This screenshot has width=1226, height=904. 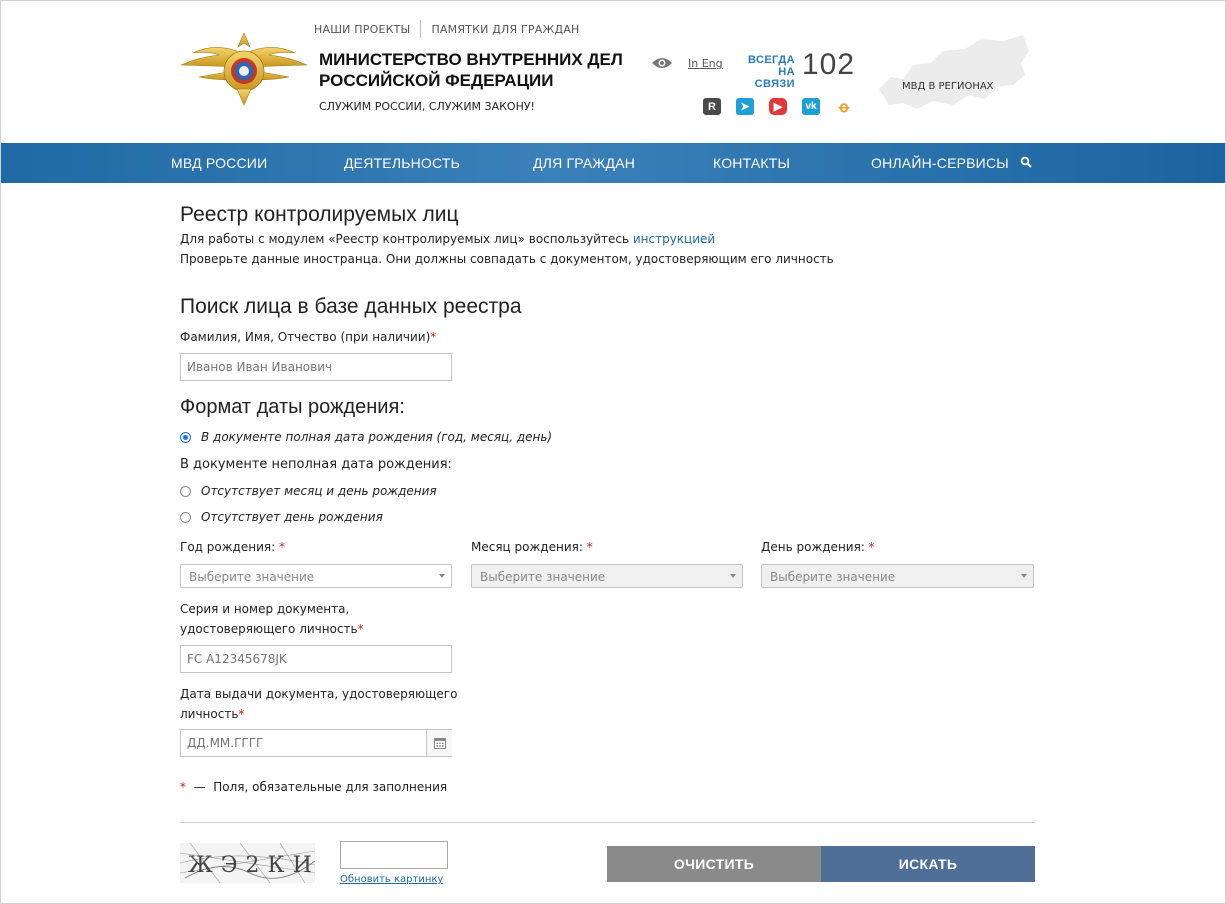 What do you see at coordinates (251, 865) in the screenshot?
I see `captcha-text: ЖЭ2КИ` at bounding box center [251, 865].